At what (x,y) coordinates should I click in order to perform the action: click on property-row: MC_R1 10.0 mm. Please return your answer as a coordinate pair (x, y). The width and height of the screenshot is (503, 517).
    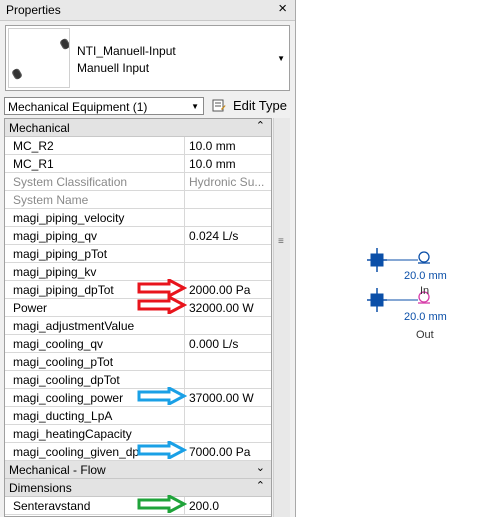
    Looking at the image, I should click on (138, 164).